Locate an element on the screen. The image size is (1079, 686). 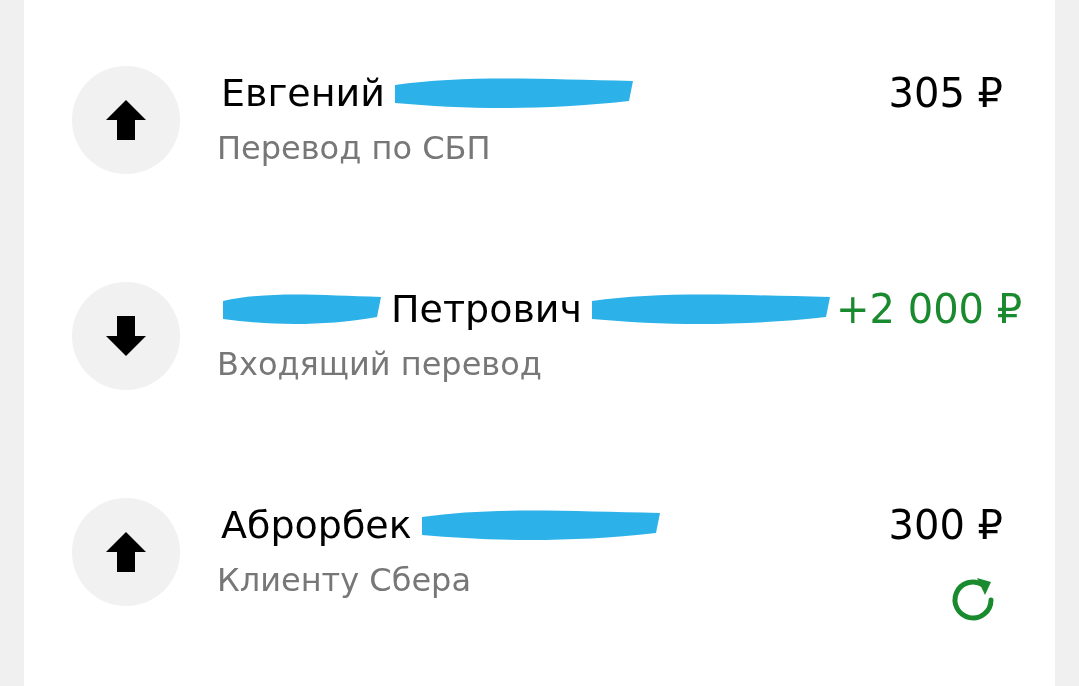
transfer-type: Клиенту Сбера is located at coordinates (344, 580).